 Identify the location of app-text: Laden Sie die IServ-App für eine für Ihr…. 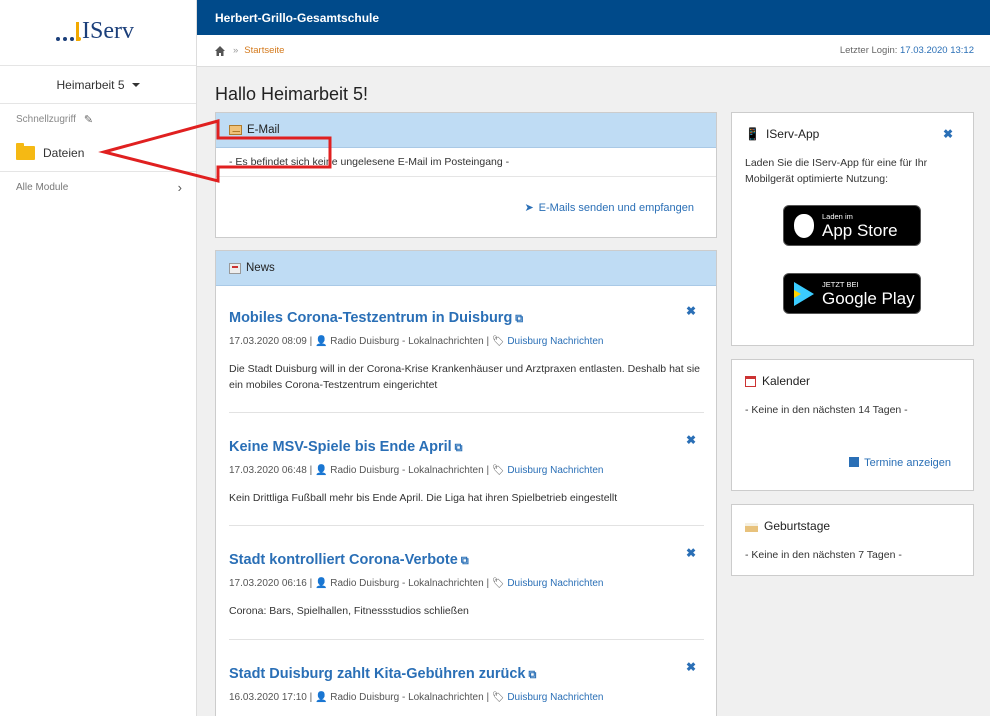
(836, 171).